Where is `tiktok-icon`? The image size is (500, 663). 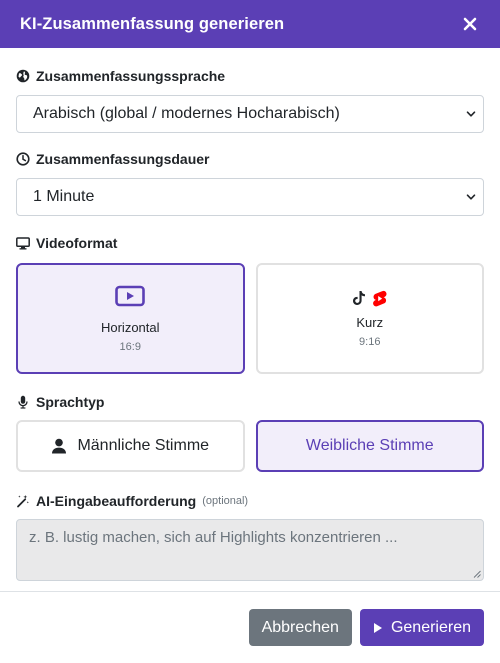
tiktok-icon is located at coordinates (359, 298).